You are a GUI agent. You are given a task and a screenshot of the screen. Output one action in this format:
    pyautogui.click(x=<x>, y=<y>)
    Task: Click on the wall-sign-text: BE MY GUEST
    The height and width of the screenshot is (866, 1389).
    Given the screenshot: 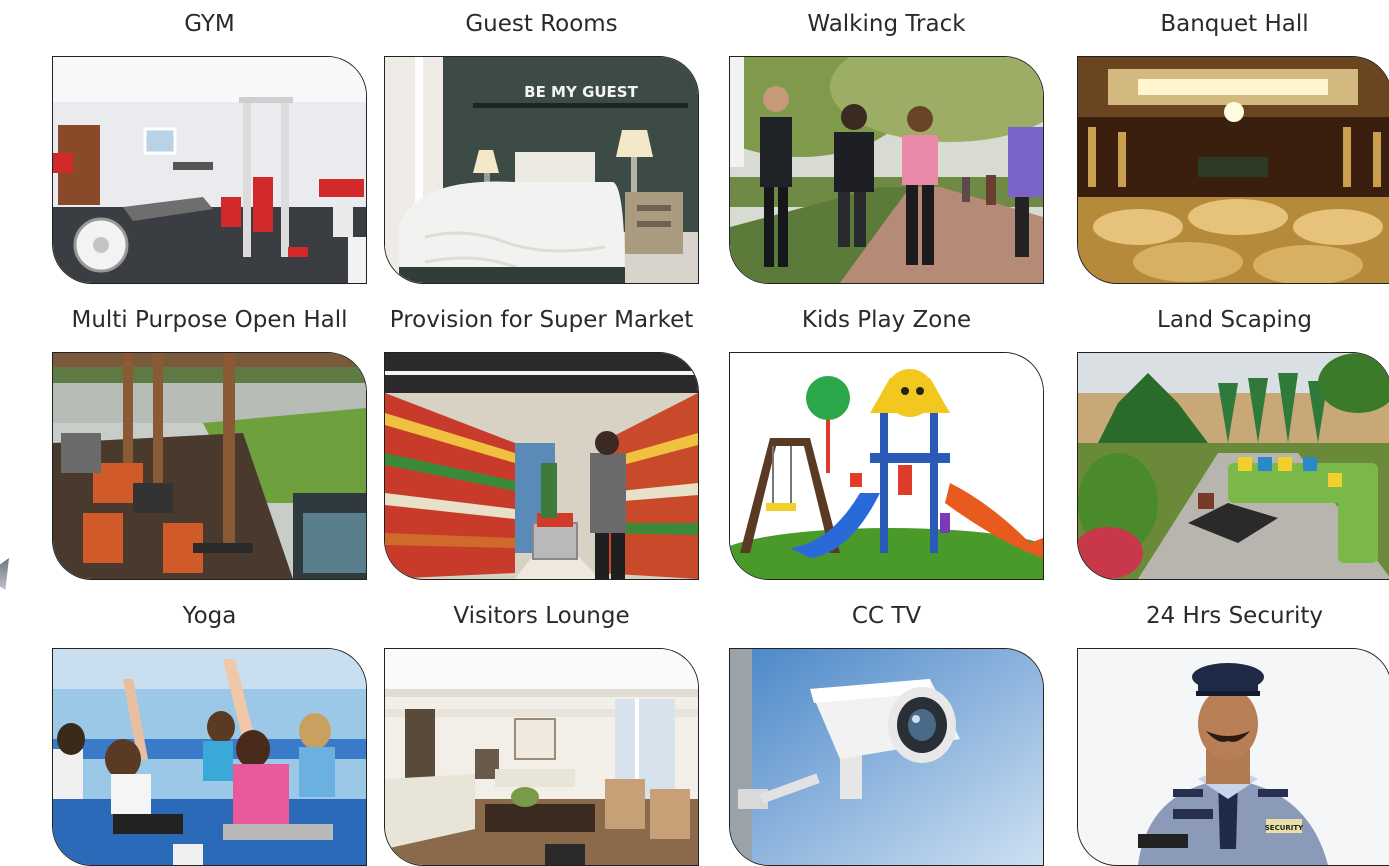 What is the action you would take?
    pyautogui.click(x=581, y=92)
    